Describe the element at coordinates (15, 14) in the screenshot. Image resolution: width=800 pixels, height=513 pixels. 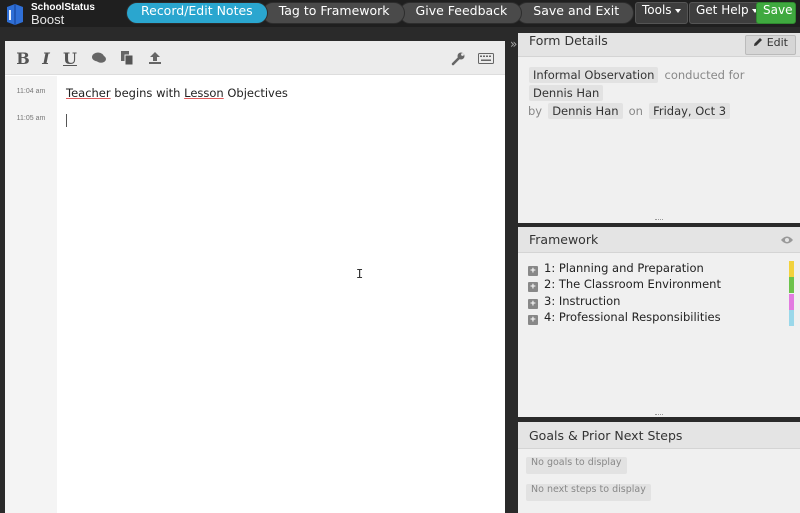
I see `logo-icon` at that location.